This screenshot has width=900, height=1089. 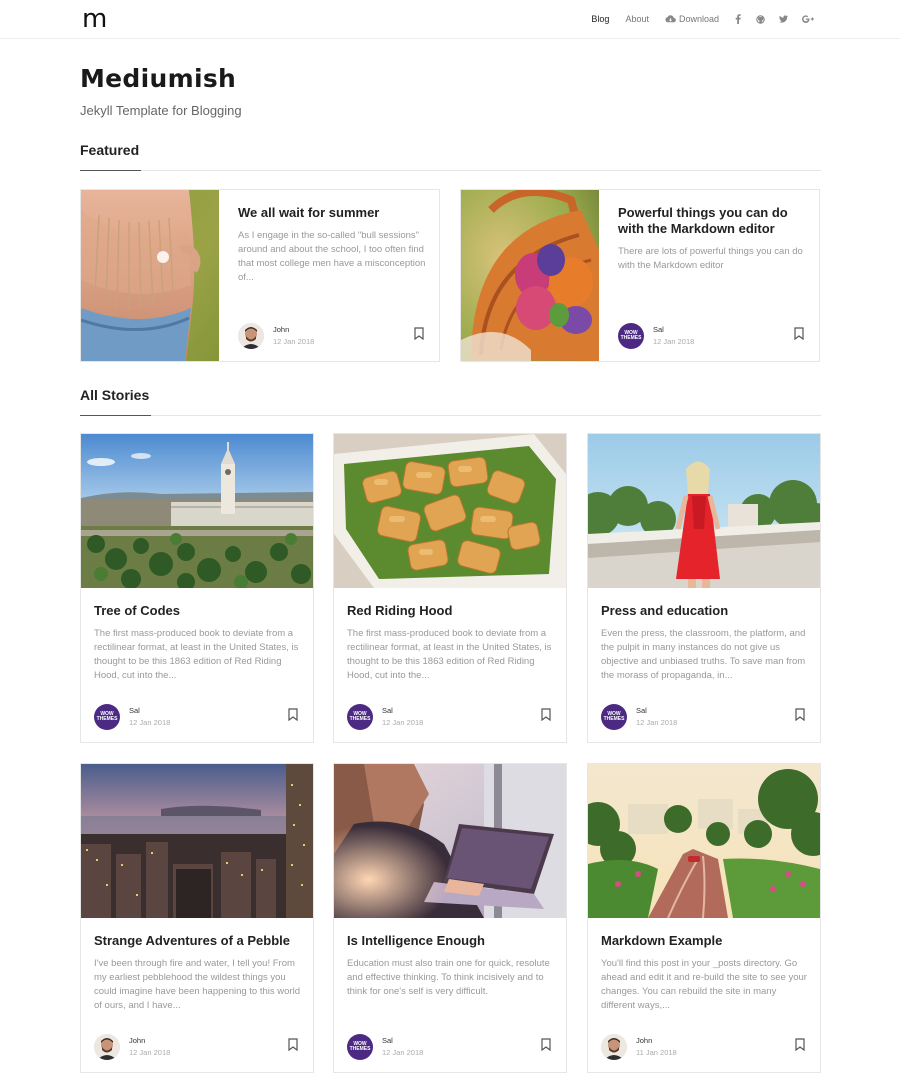 I want to click on google-plus-icon, so click(x=808, y=19).